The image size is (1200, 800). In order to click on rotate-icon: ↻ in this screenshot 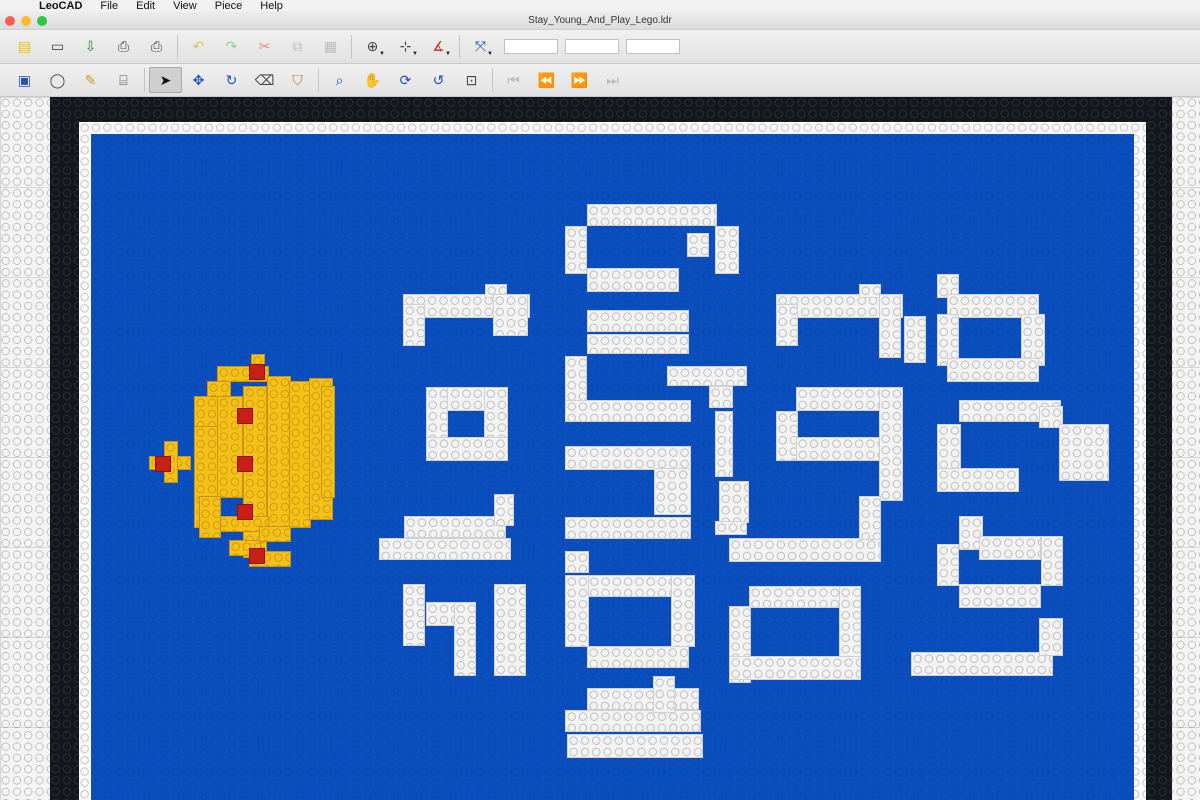, I will do `click(231, 79)`.